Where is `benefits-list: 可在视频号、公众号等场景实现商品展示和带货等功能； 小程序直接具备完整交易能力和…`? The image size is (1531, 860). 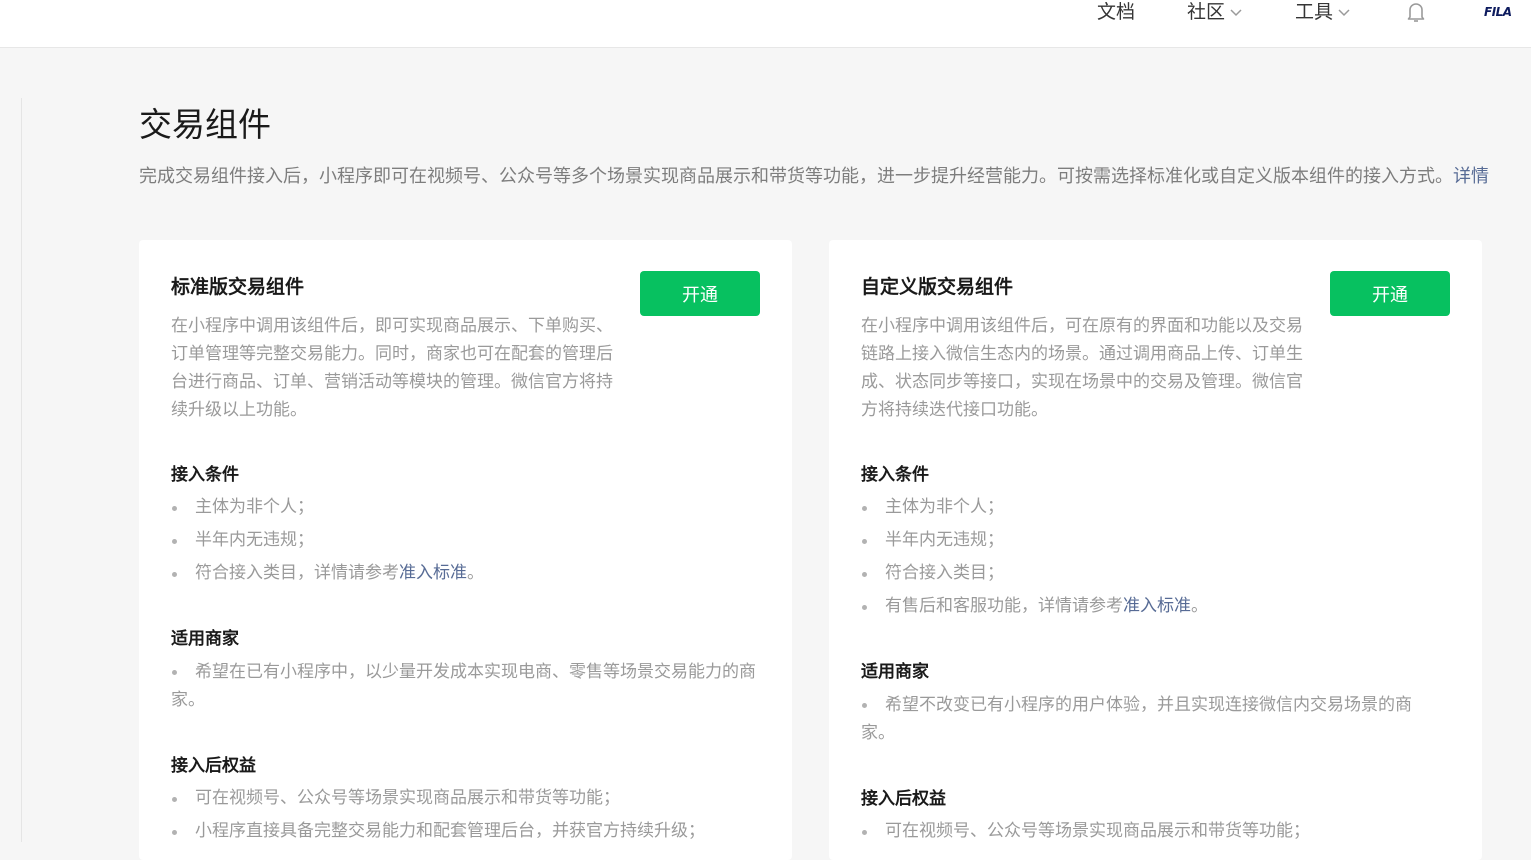 benefits-list: 可在视频号、公众号等场景实现商品展示和带货等功能； 小程序直接具备完整交易能力和… is located at coordinates (471, 815).